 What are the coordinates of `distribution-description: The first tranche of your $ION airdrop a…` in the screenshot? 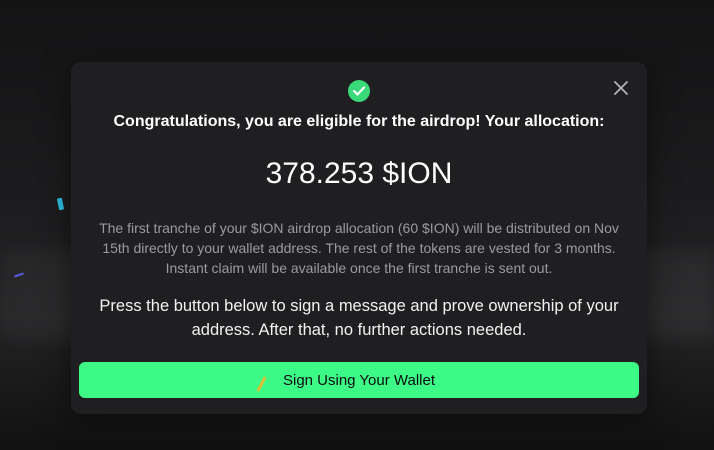 It's located at (359, 248).